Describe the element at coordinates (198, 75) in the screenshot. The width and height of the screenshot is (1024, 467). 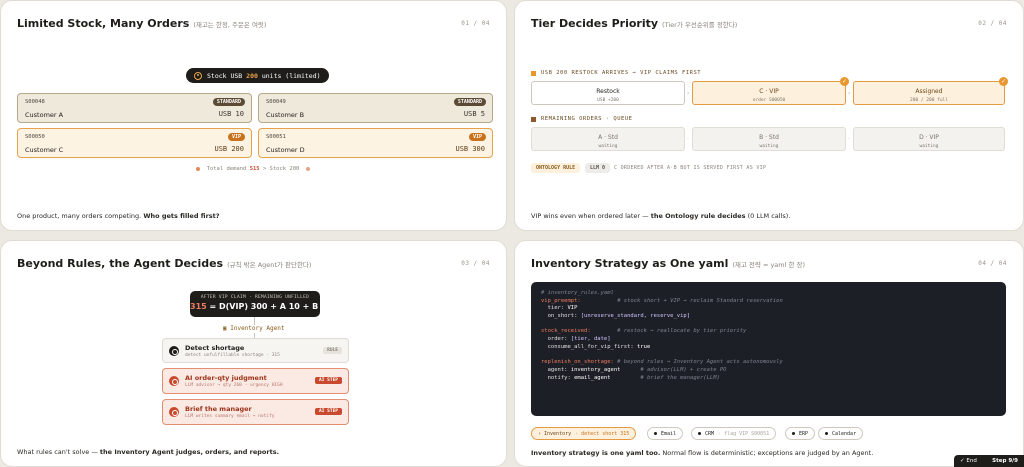
I see `coin-icon` at that location.